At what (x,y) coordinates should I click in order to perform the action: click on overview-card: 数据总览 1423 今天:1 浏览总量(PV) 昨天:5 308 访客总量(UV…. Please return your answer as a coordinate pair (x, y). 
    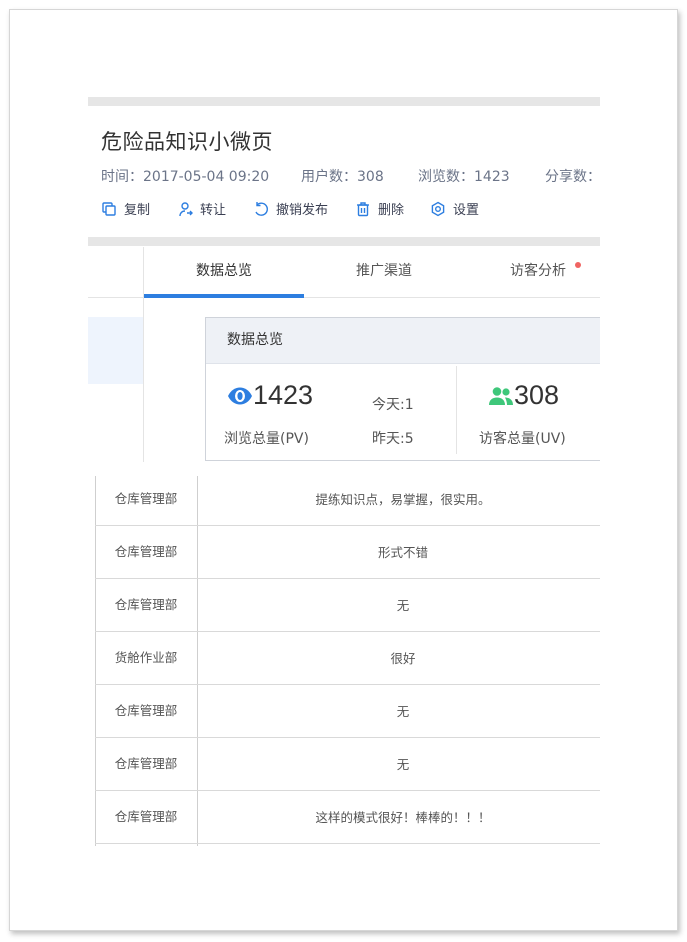
    Looking at the image, I should click on (402, 389).